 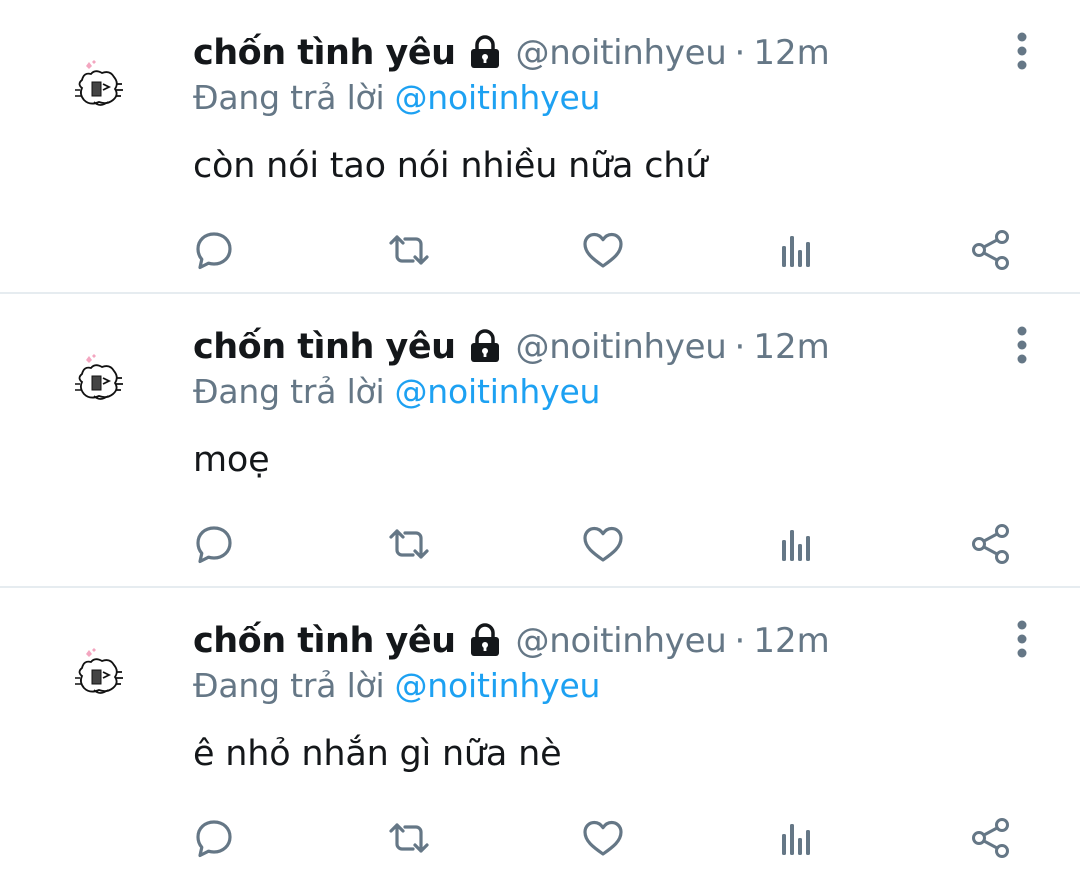 I want to click on tweet-text: ê nhỏ nhắn gì nữa nè, so click(x=377, y=754).